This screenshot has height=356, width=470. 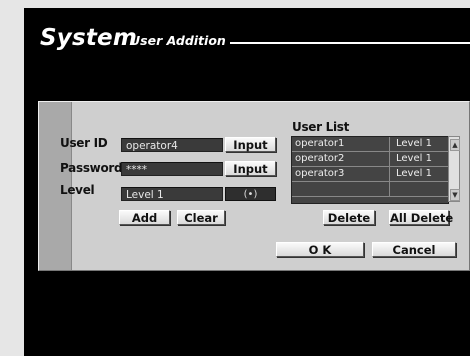 What do you see at coordinates (341, 159) in the screenshot?
I see `list-row-name: operator2` at bounding box center [341, 159].